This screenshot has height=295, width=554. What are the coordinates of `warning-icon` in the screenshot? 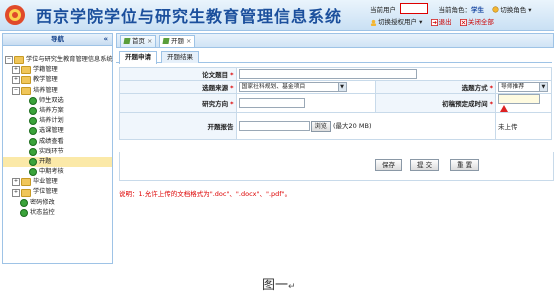 It's located at (503, 108).